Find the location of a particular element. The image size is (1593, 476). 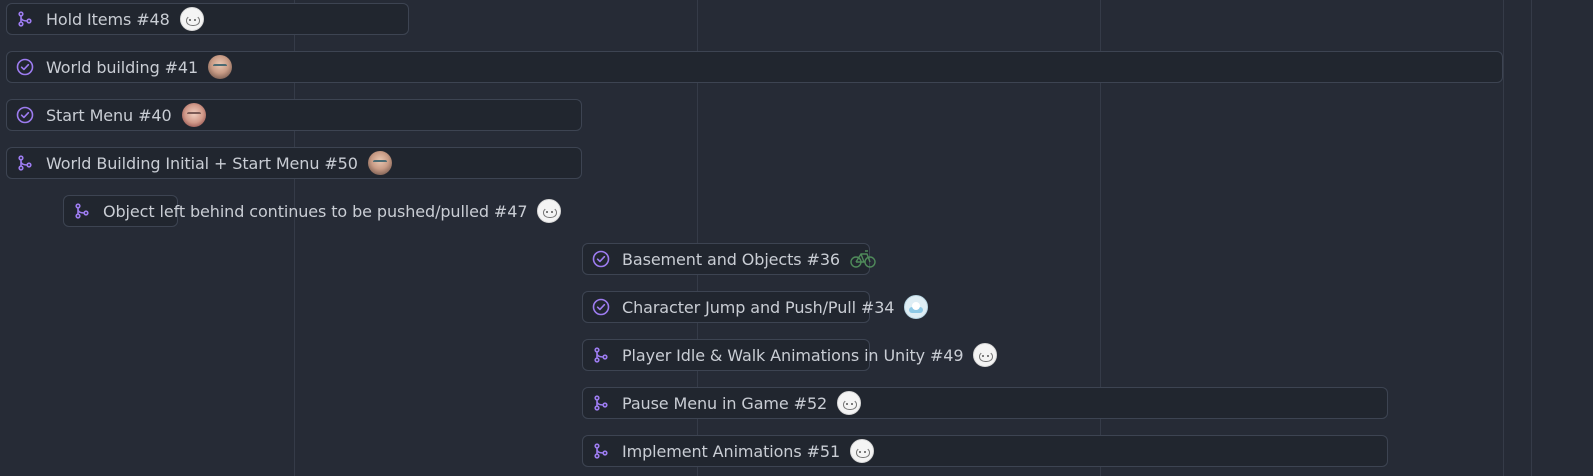

item-title: Character Jump and Push/Pull #34 is located at coordinates (758, 307).